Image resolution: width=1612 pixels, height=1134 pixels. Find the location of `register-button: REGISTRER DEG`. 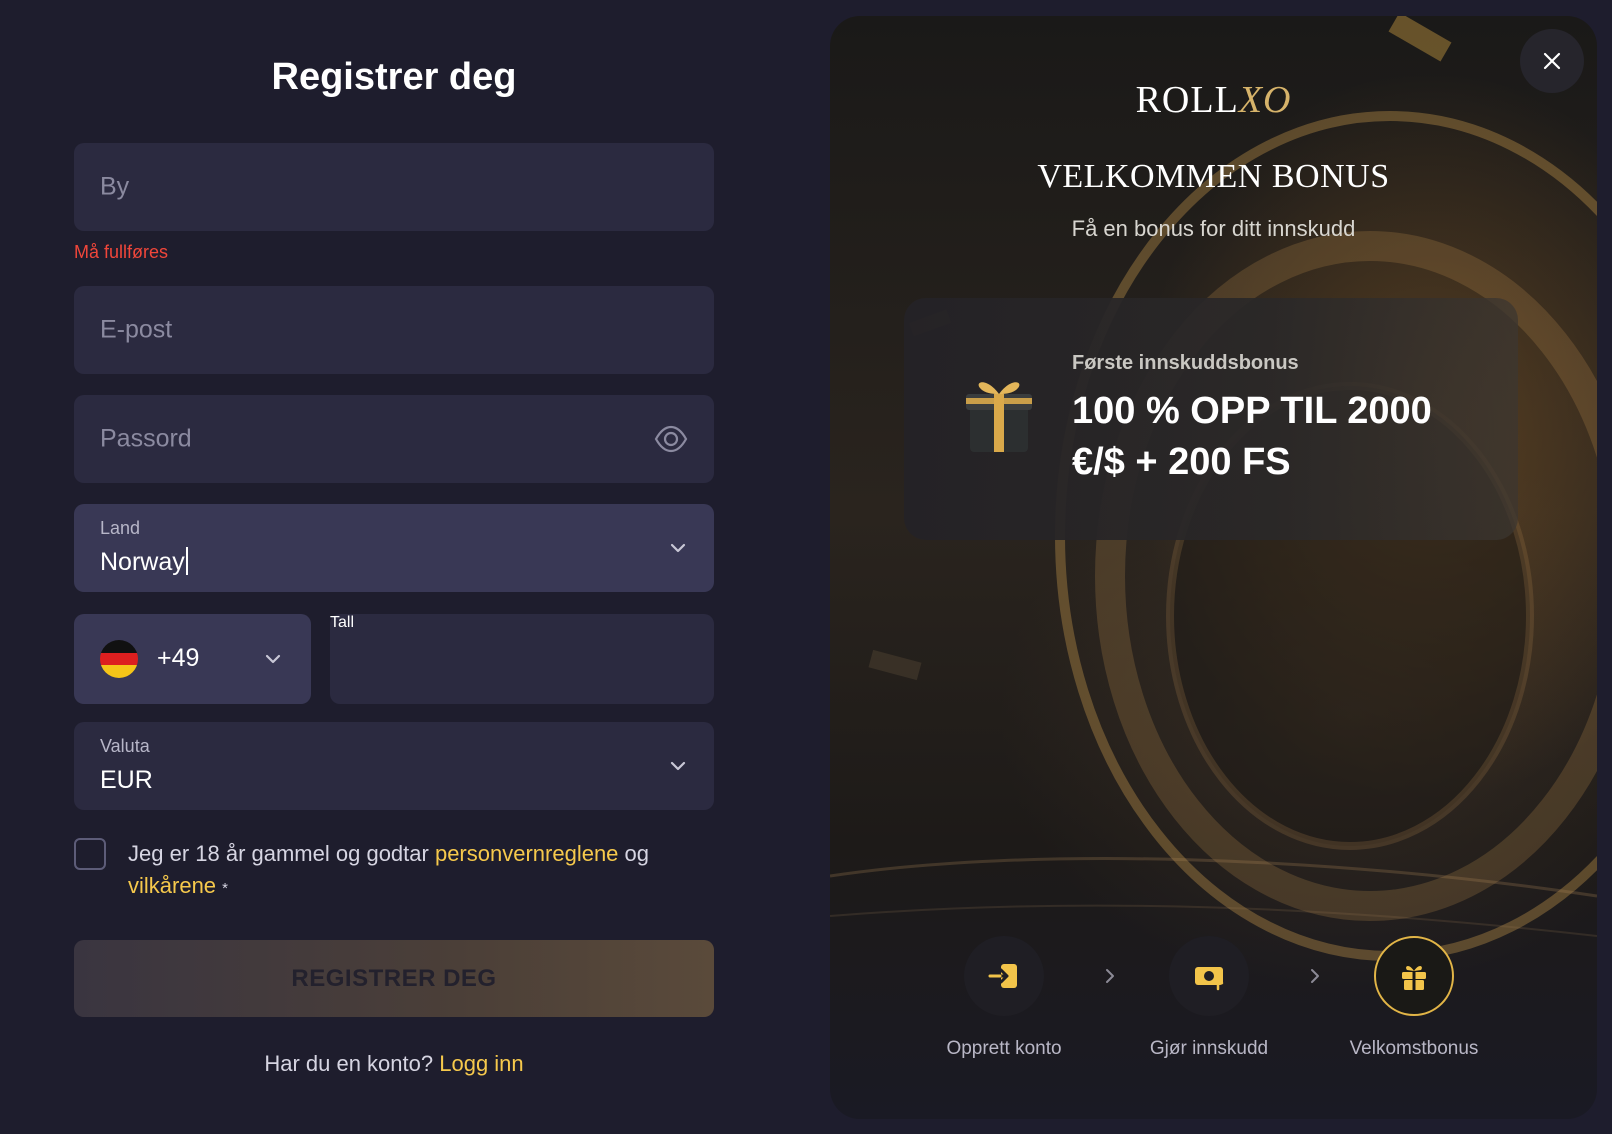

register-button: REGISTRER DEG is located at coordinates (394, 978).